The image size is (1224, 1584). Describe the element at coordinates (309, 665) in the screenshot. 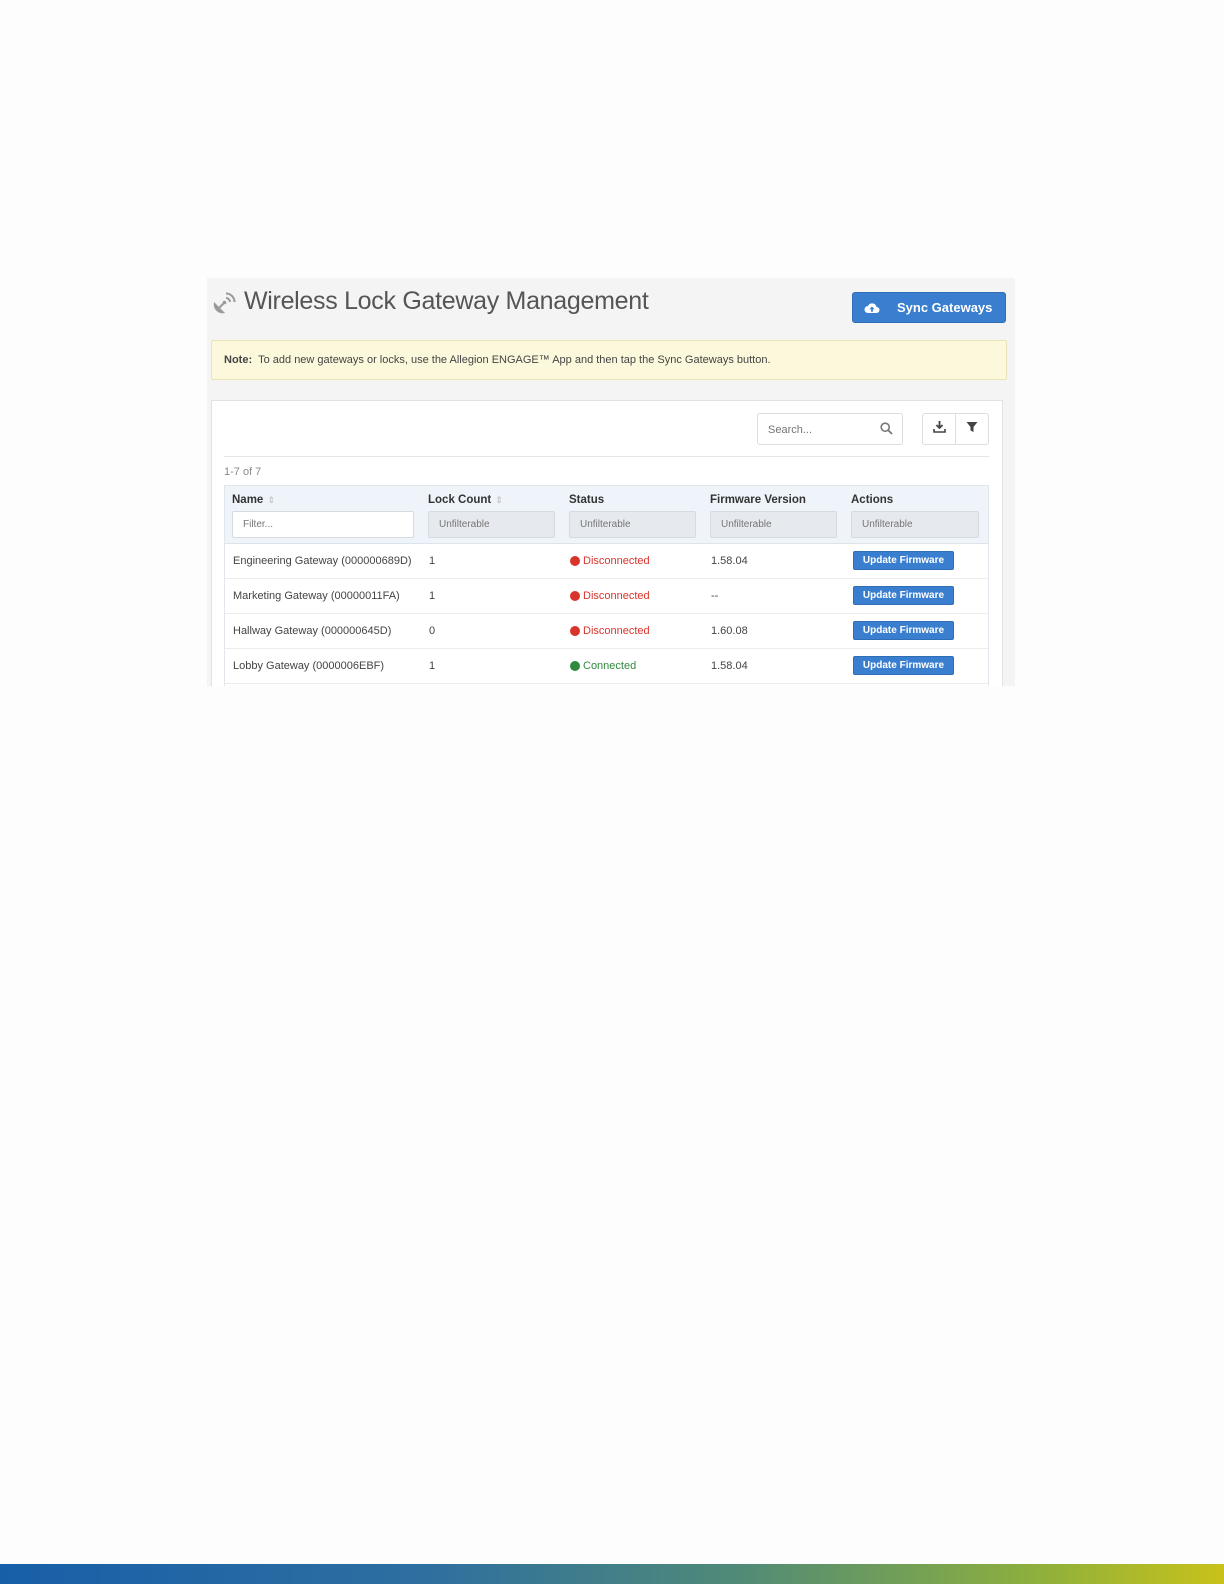

I see `gateway-name: Lobby Gateway (0000006EBF)` at that location.